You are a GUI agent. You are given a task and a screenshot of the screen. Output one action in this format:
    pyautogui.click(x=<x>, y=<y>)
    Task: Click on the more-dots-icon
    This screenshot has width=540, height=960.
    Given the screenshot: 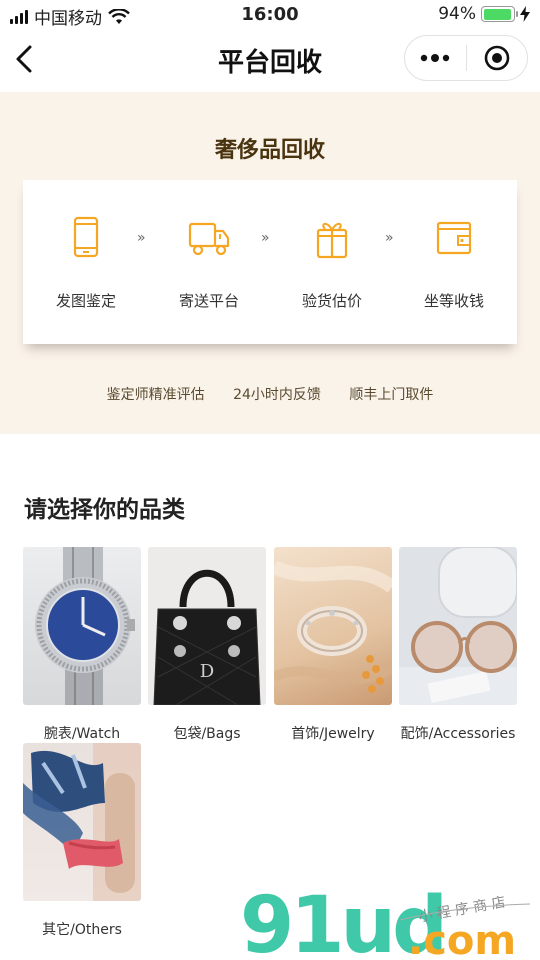 What is the action you would take?
    pyautogui.click(x=435, y=58)
    